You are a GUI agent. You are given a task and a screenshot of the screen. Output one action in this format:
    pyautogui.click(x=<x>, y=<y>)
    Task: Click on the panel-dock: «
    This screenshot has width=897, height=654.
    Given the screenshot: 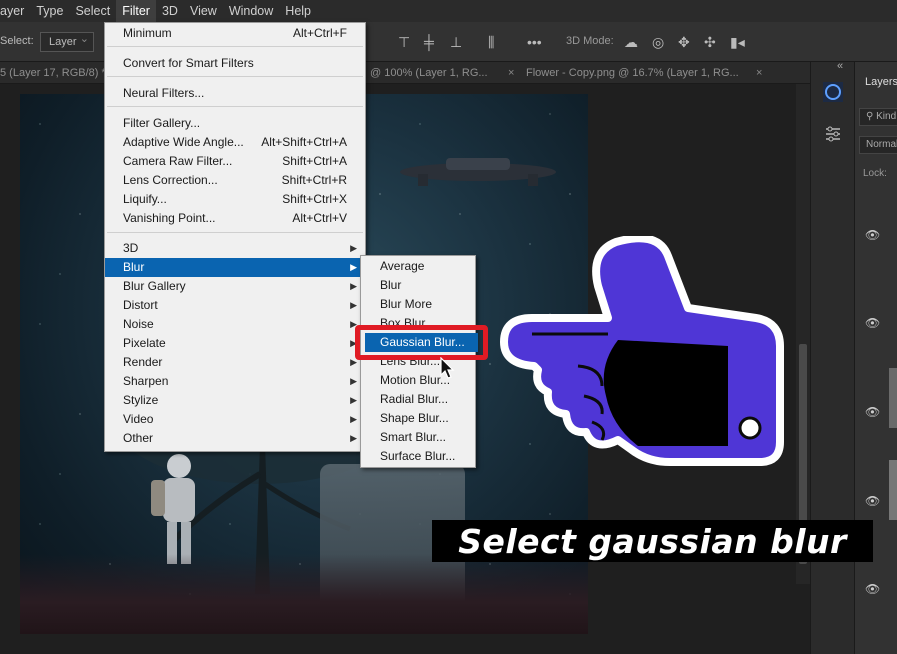 What is the action you would take?
    pyautogui.click(x=832, y=357)
    